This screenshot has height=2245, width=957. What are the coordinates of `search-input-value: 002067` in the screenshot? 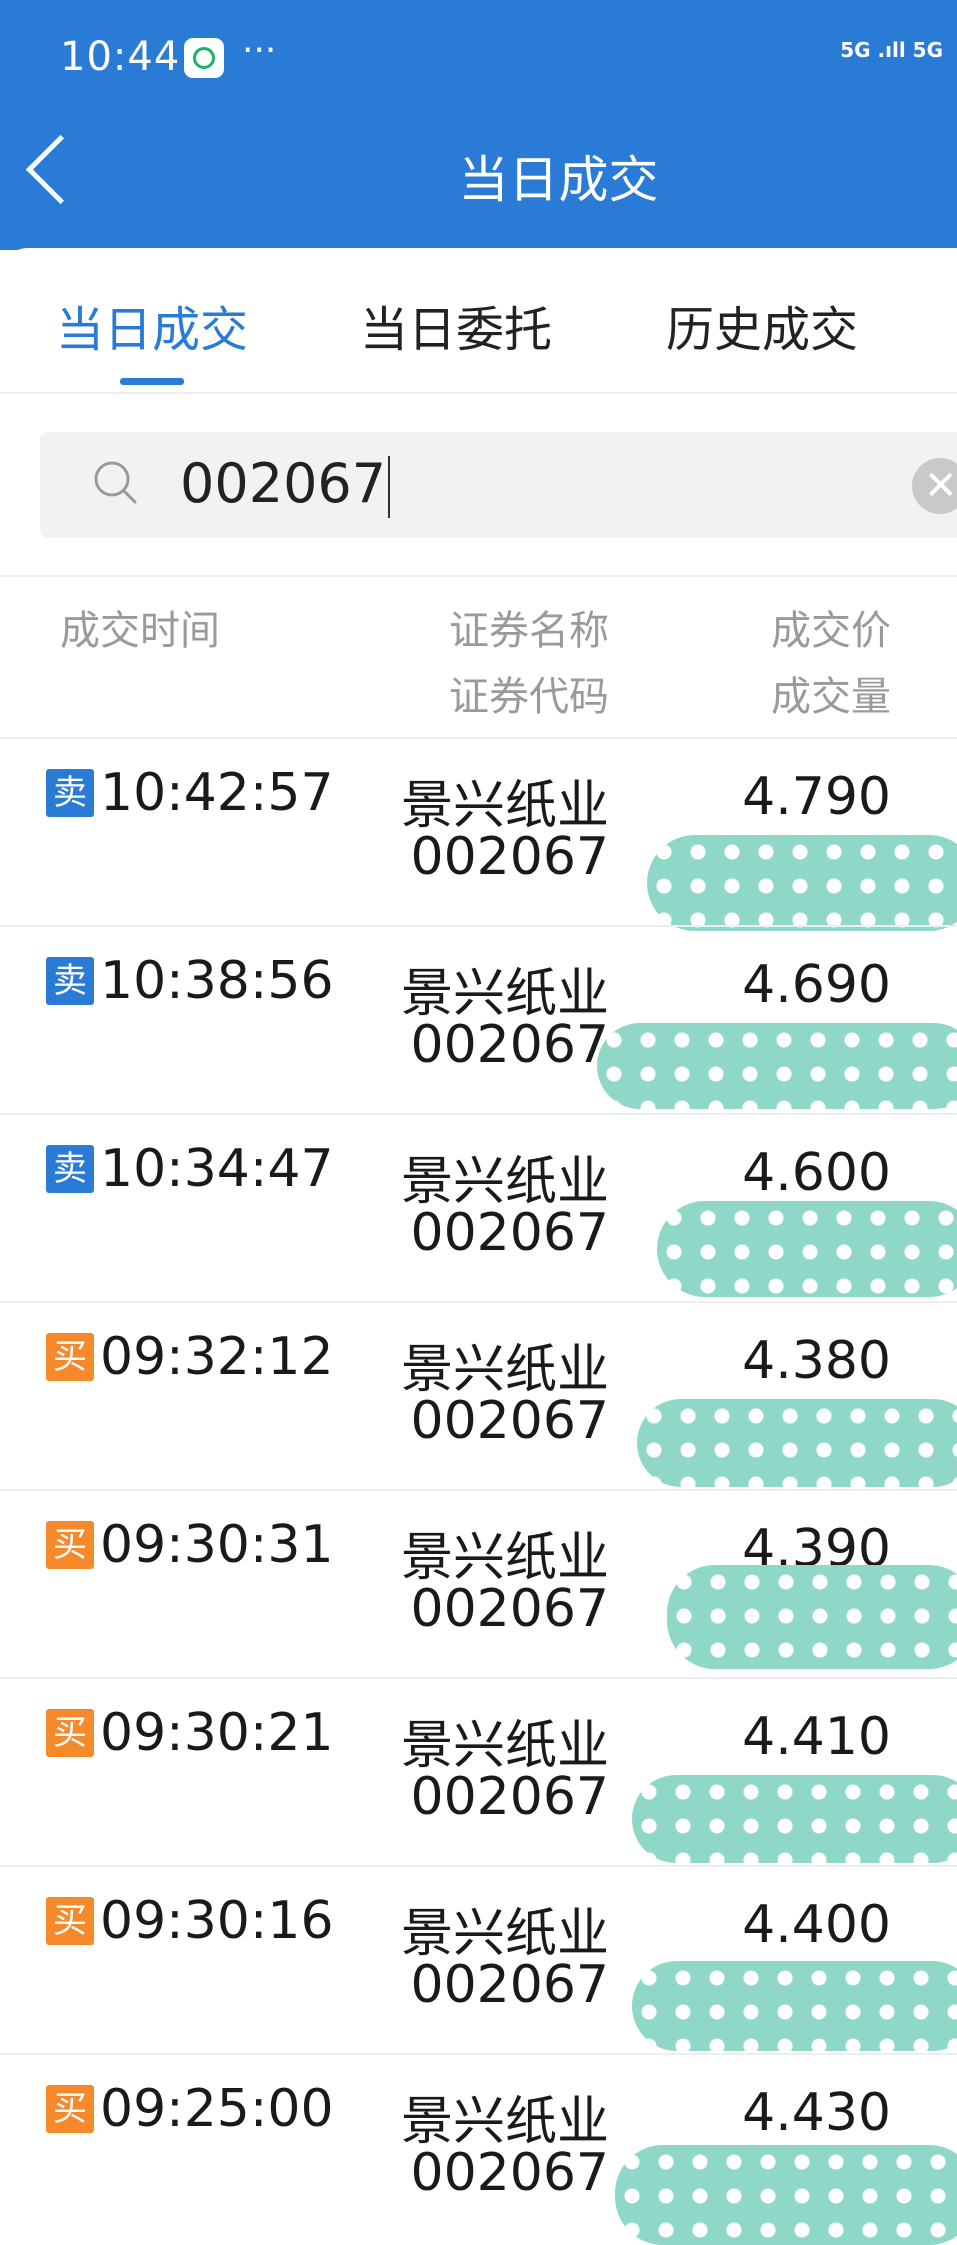 It's located at (283, 483).